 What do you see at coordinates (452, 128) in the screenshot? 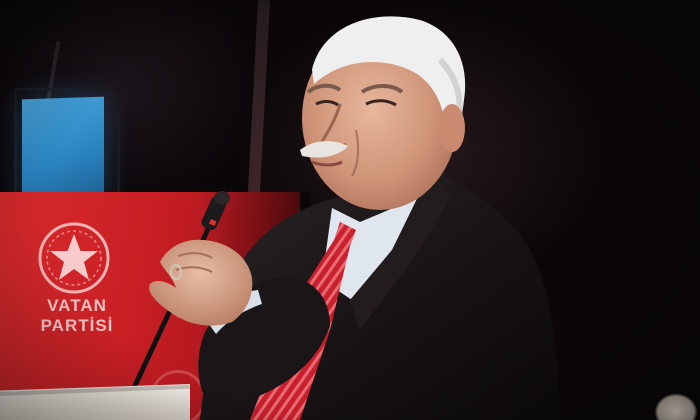
I see `ear` at bounding box center [452, 128].